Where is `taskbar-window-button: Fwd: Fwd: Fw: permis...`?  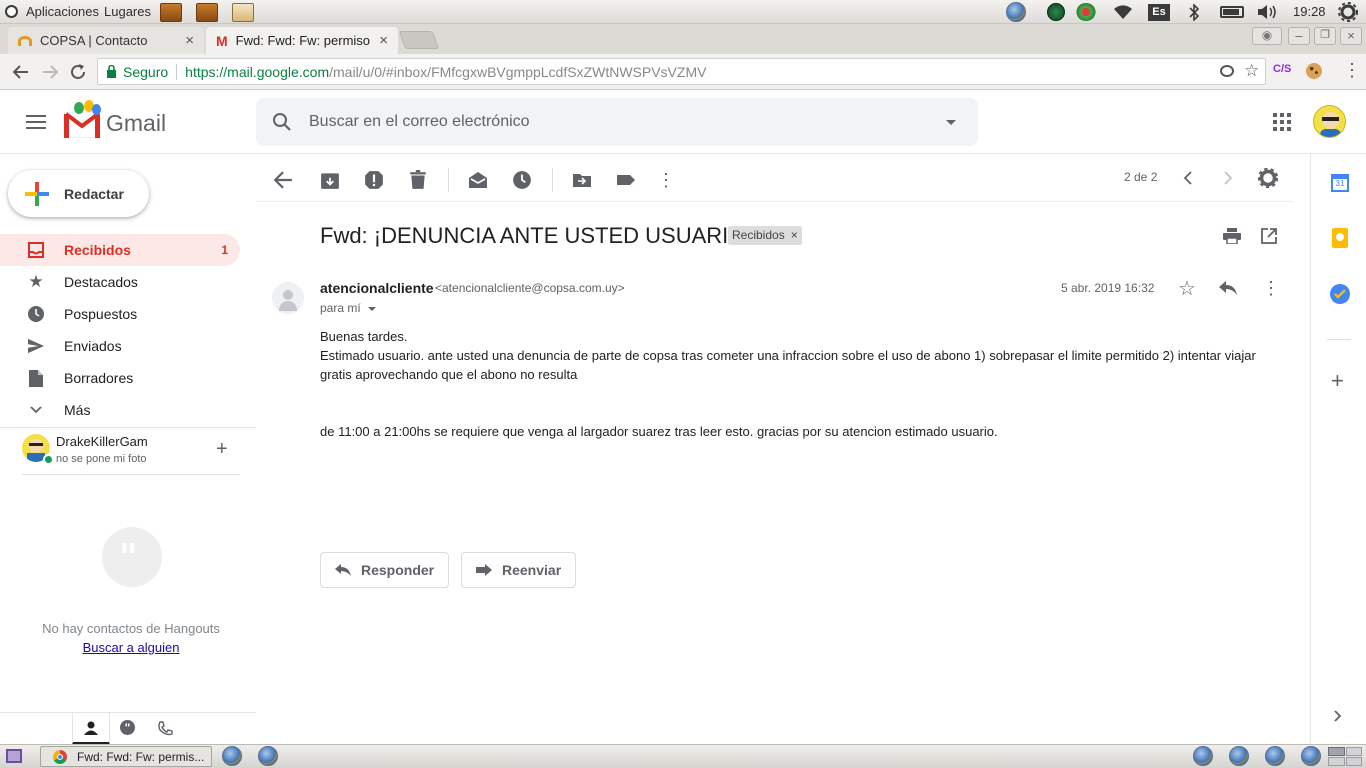 taskbar-window-button: Fwd: Fwd: Fw: permis... is located at coordinates (126, 756).